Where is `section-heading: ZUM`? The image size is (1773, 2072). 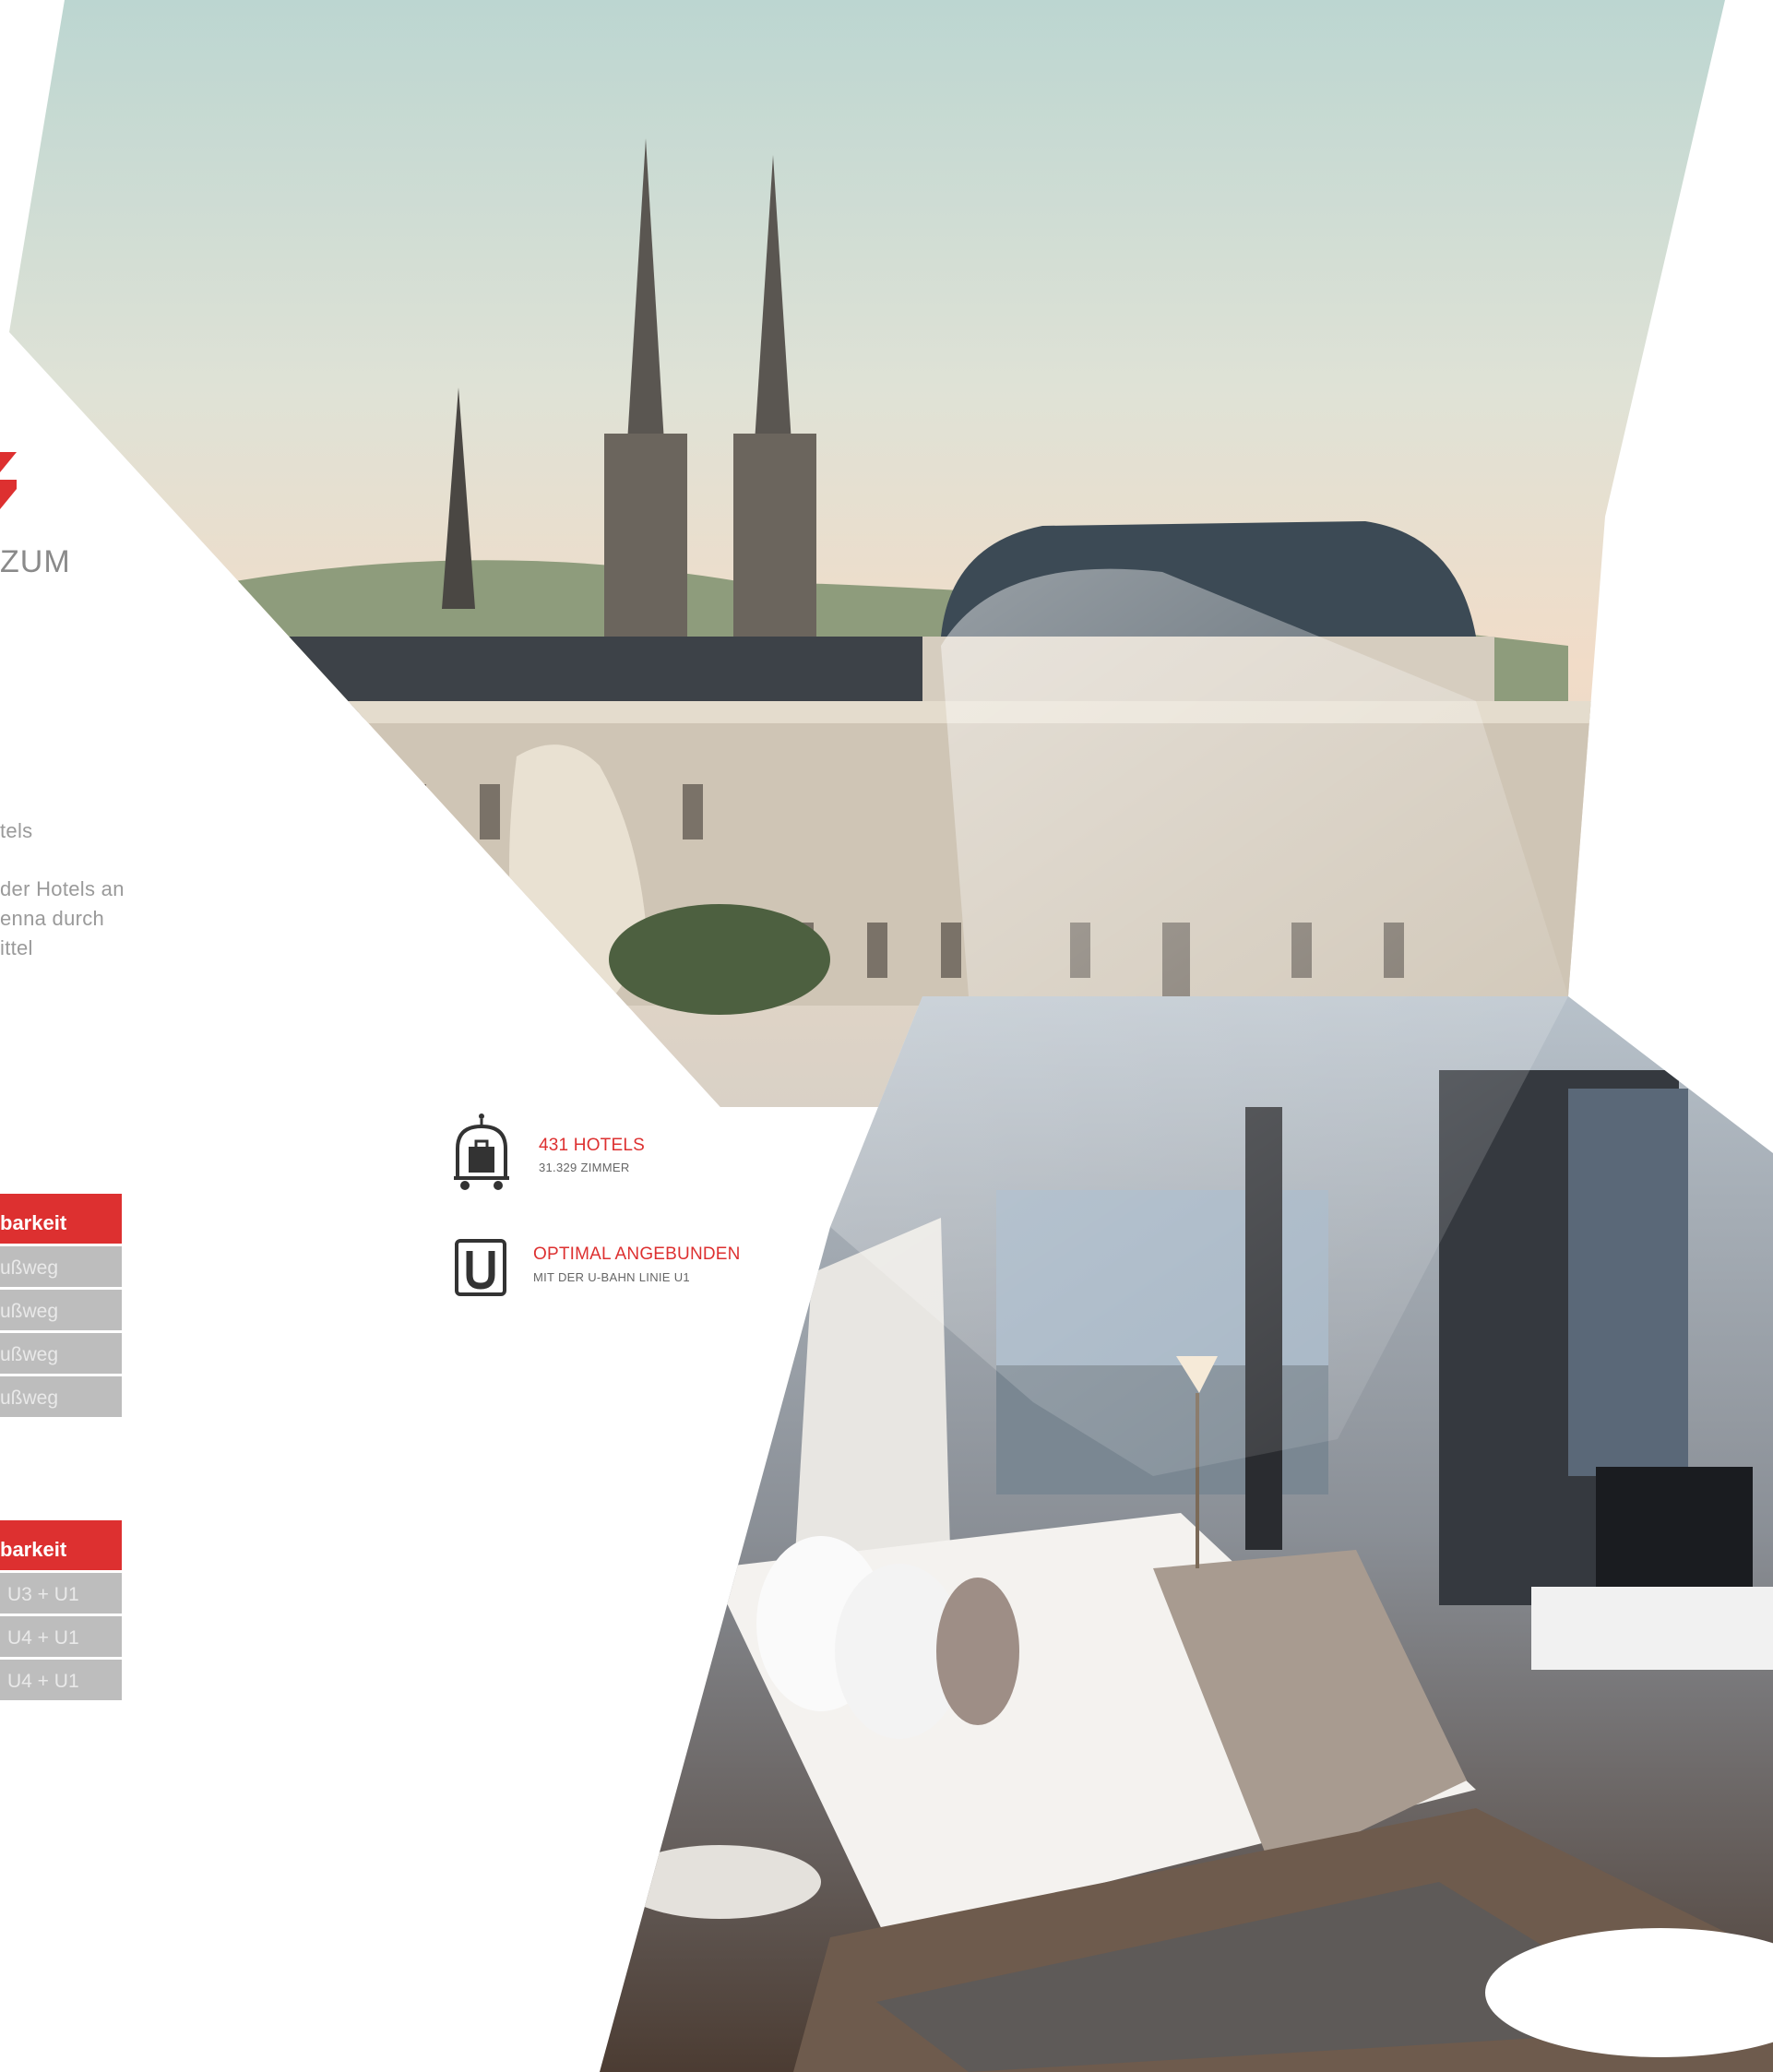
section-heading: ZUM is located at coordinates (35, 561).